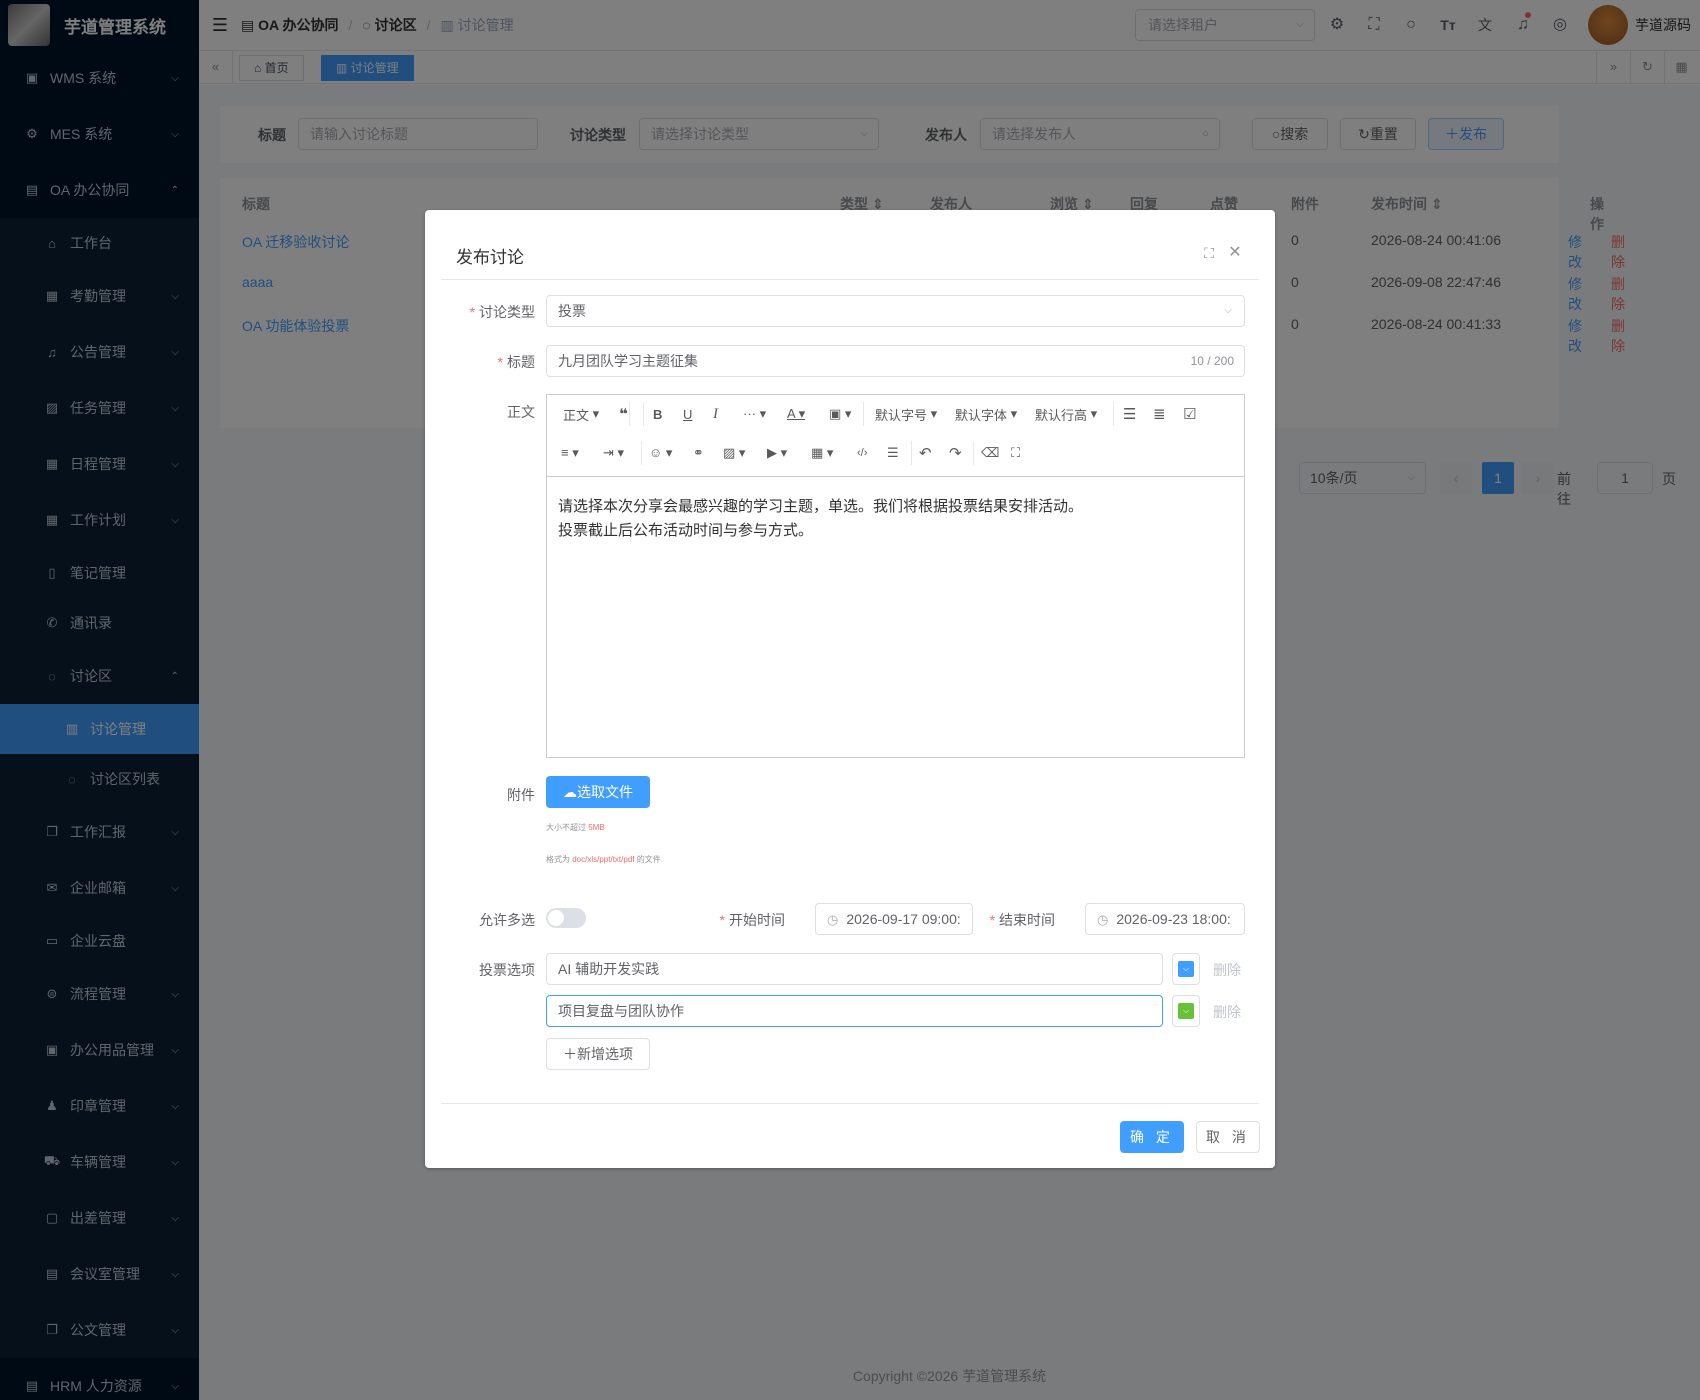 The width and height of the screenshot is (1700, 1400). Describe the element at coordinates (1015, 453) in the screenshot. I see `fullscreen-icon: ⛶` at that location.